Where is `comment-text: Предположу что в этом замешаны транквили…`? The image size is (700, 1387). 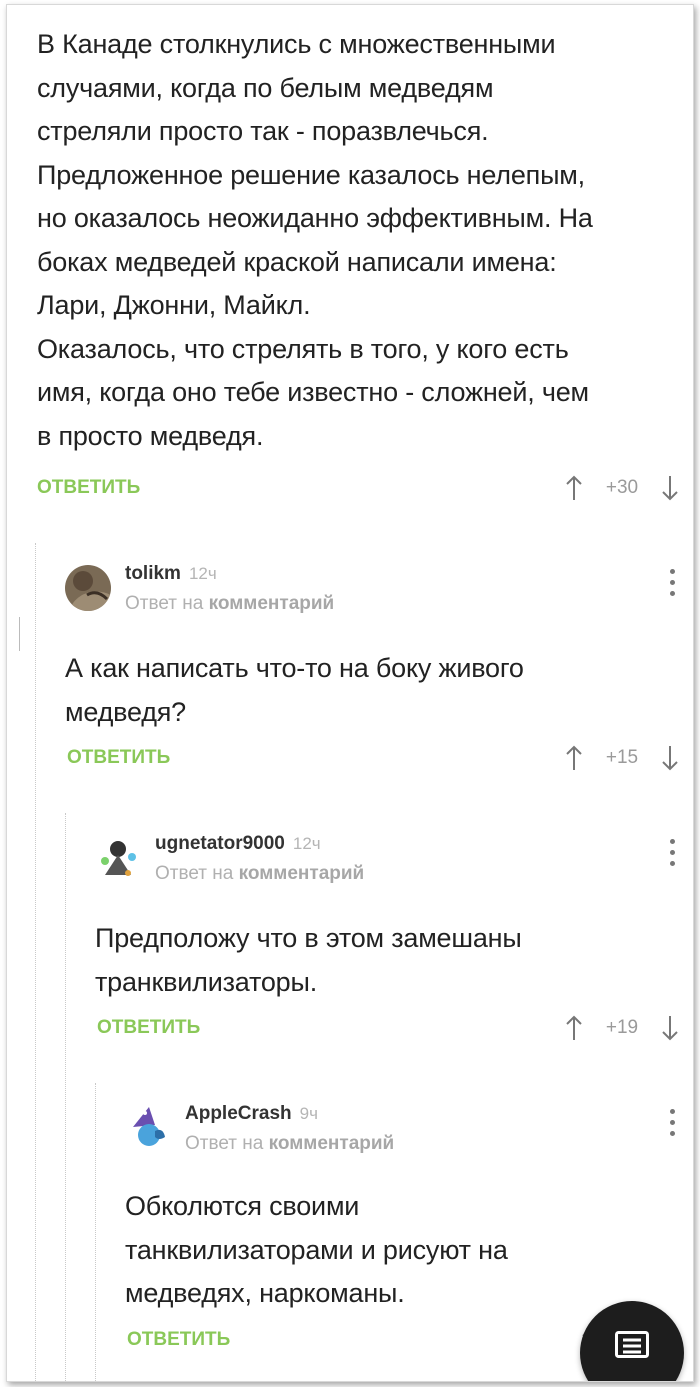
comment-text: Предположу что в этом замешаны транквили… is located at coordinates (308, 960).